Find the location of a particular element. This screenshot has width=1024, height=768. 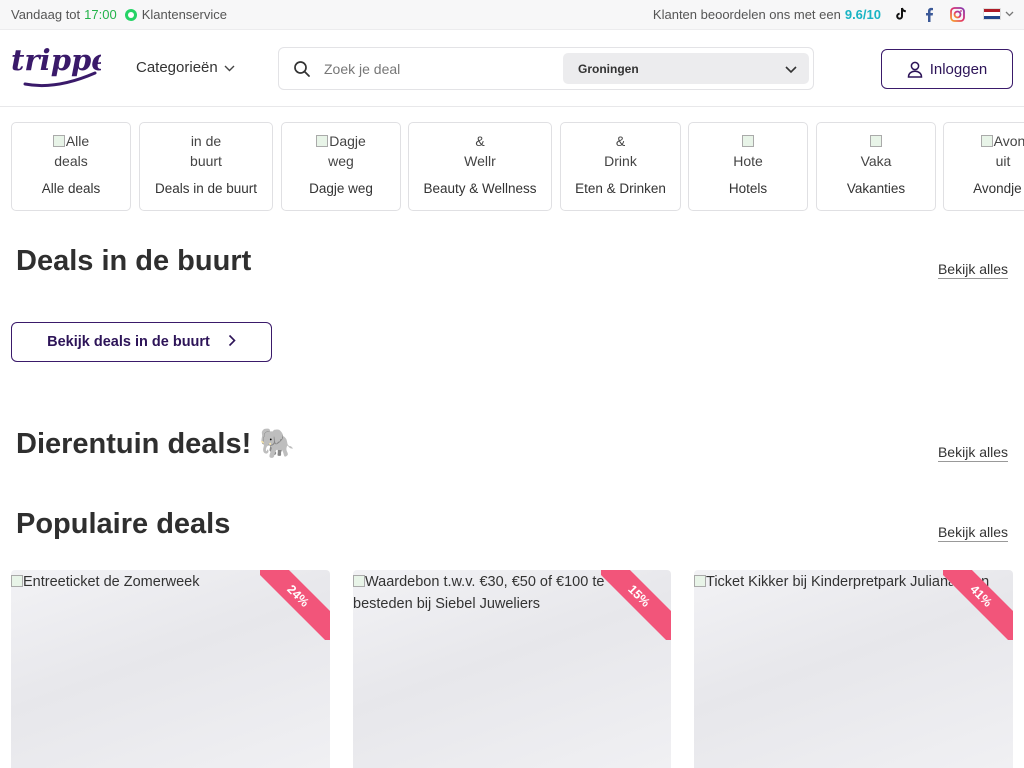

category-image: Alle deals is located at coordinates (71, 151).